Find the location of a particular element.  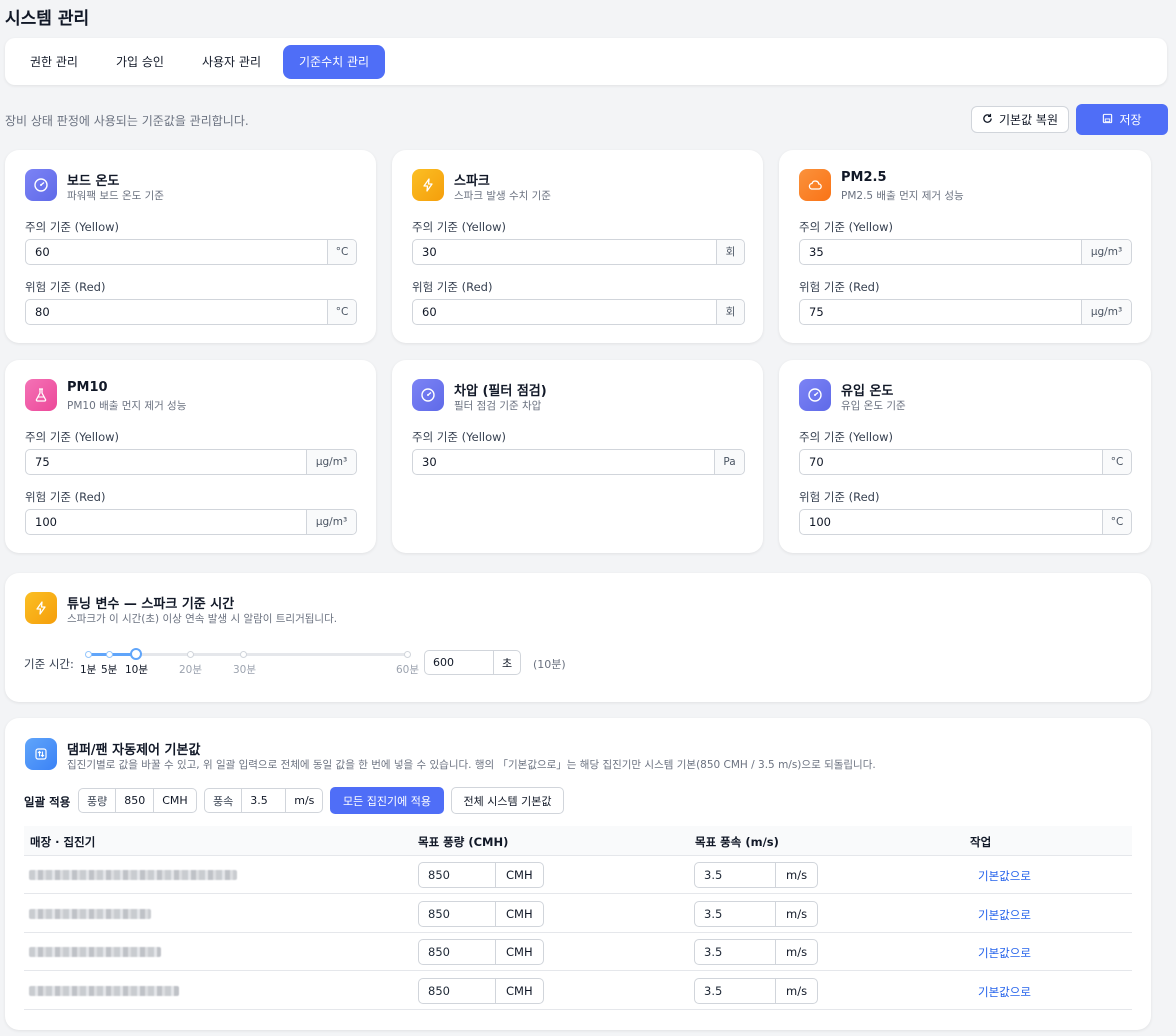

red-threshold-field: 80 °C is located at coordinates (191, 312).